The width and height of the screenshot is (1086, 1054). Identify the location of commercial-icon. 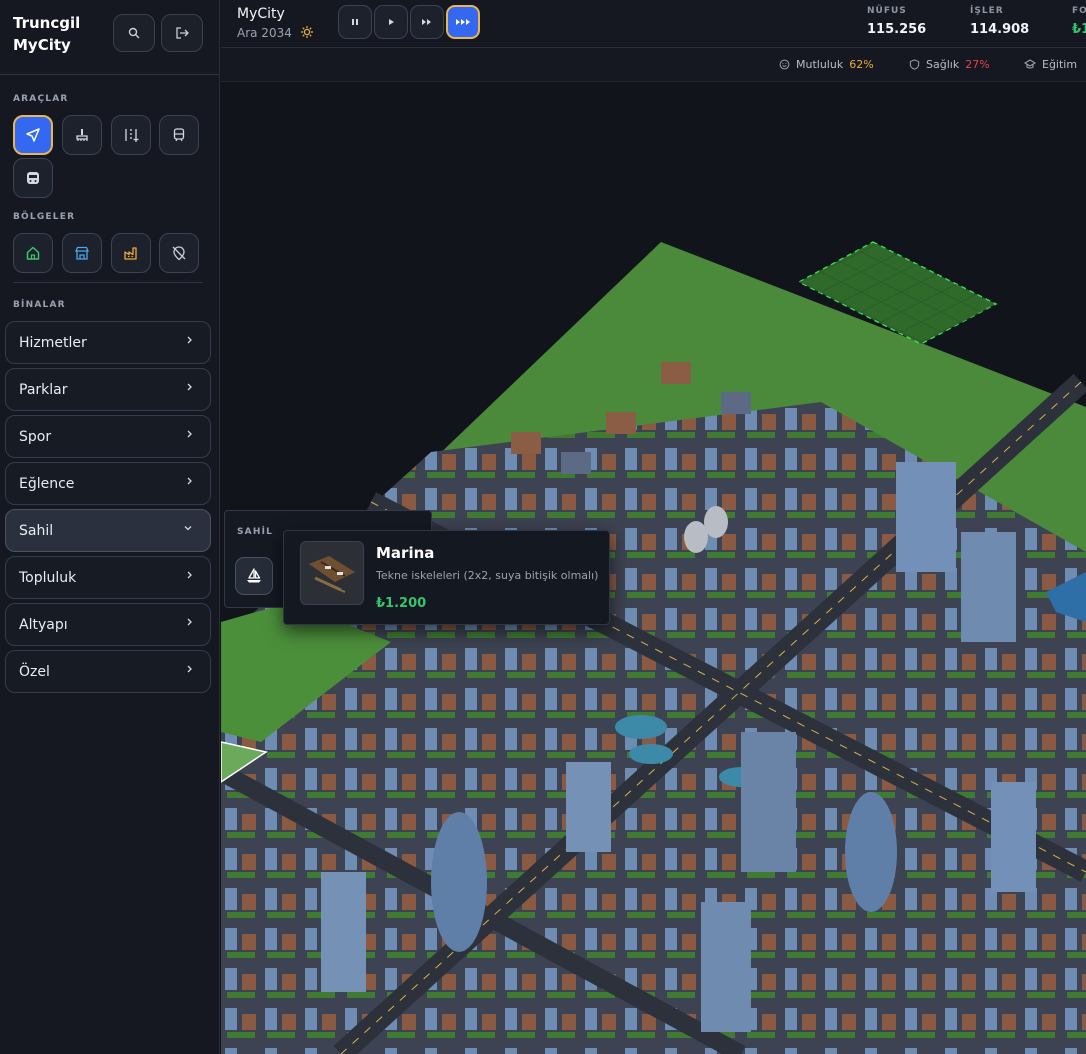
(82, 253).